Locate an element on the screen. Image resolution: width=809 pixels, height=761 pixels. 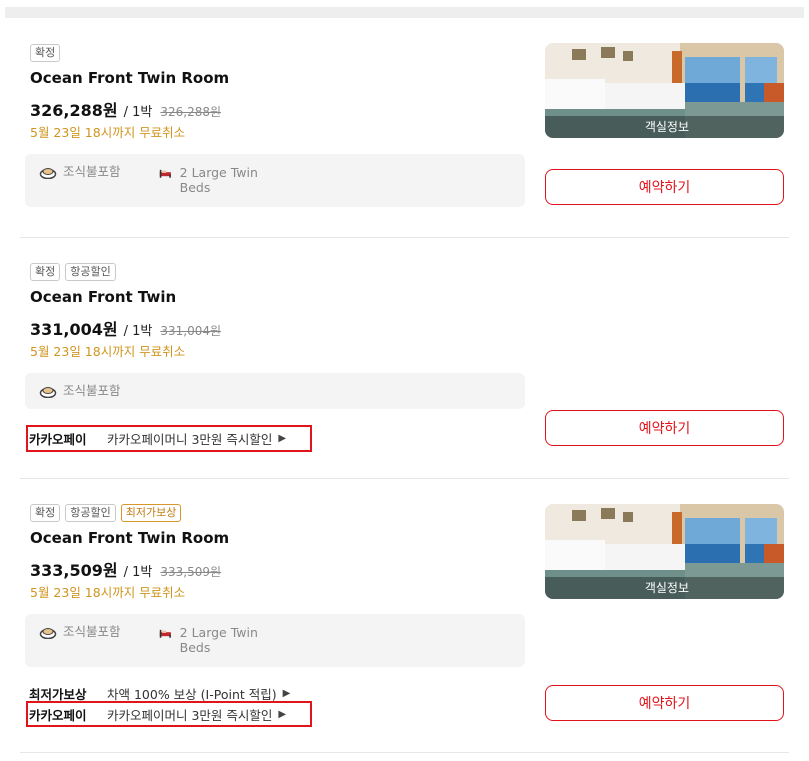
original-price: 326,288원 is located at coordinates (191, 112).